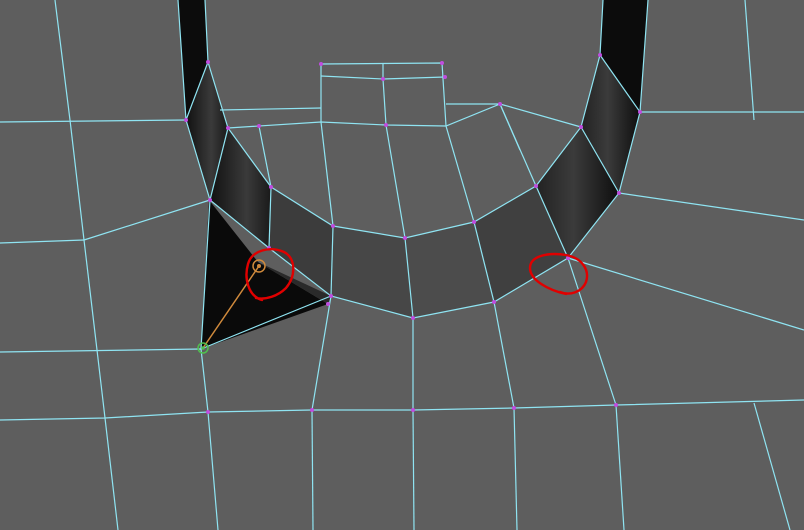 The image size is (804, 530). I want to click on target-weld-anchor-dot, so click(203, 348).